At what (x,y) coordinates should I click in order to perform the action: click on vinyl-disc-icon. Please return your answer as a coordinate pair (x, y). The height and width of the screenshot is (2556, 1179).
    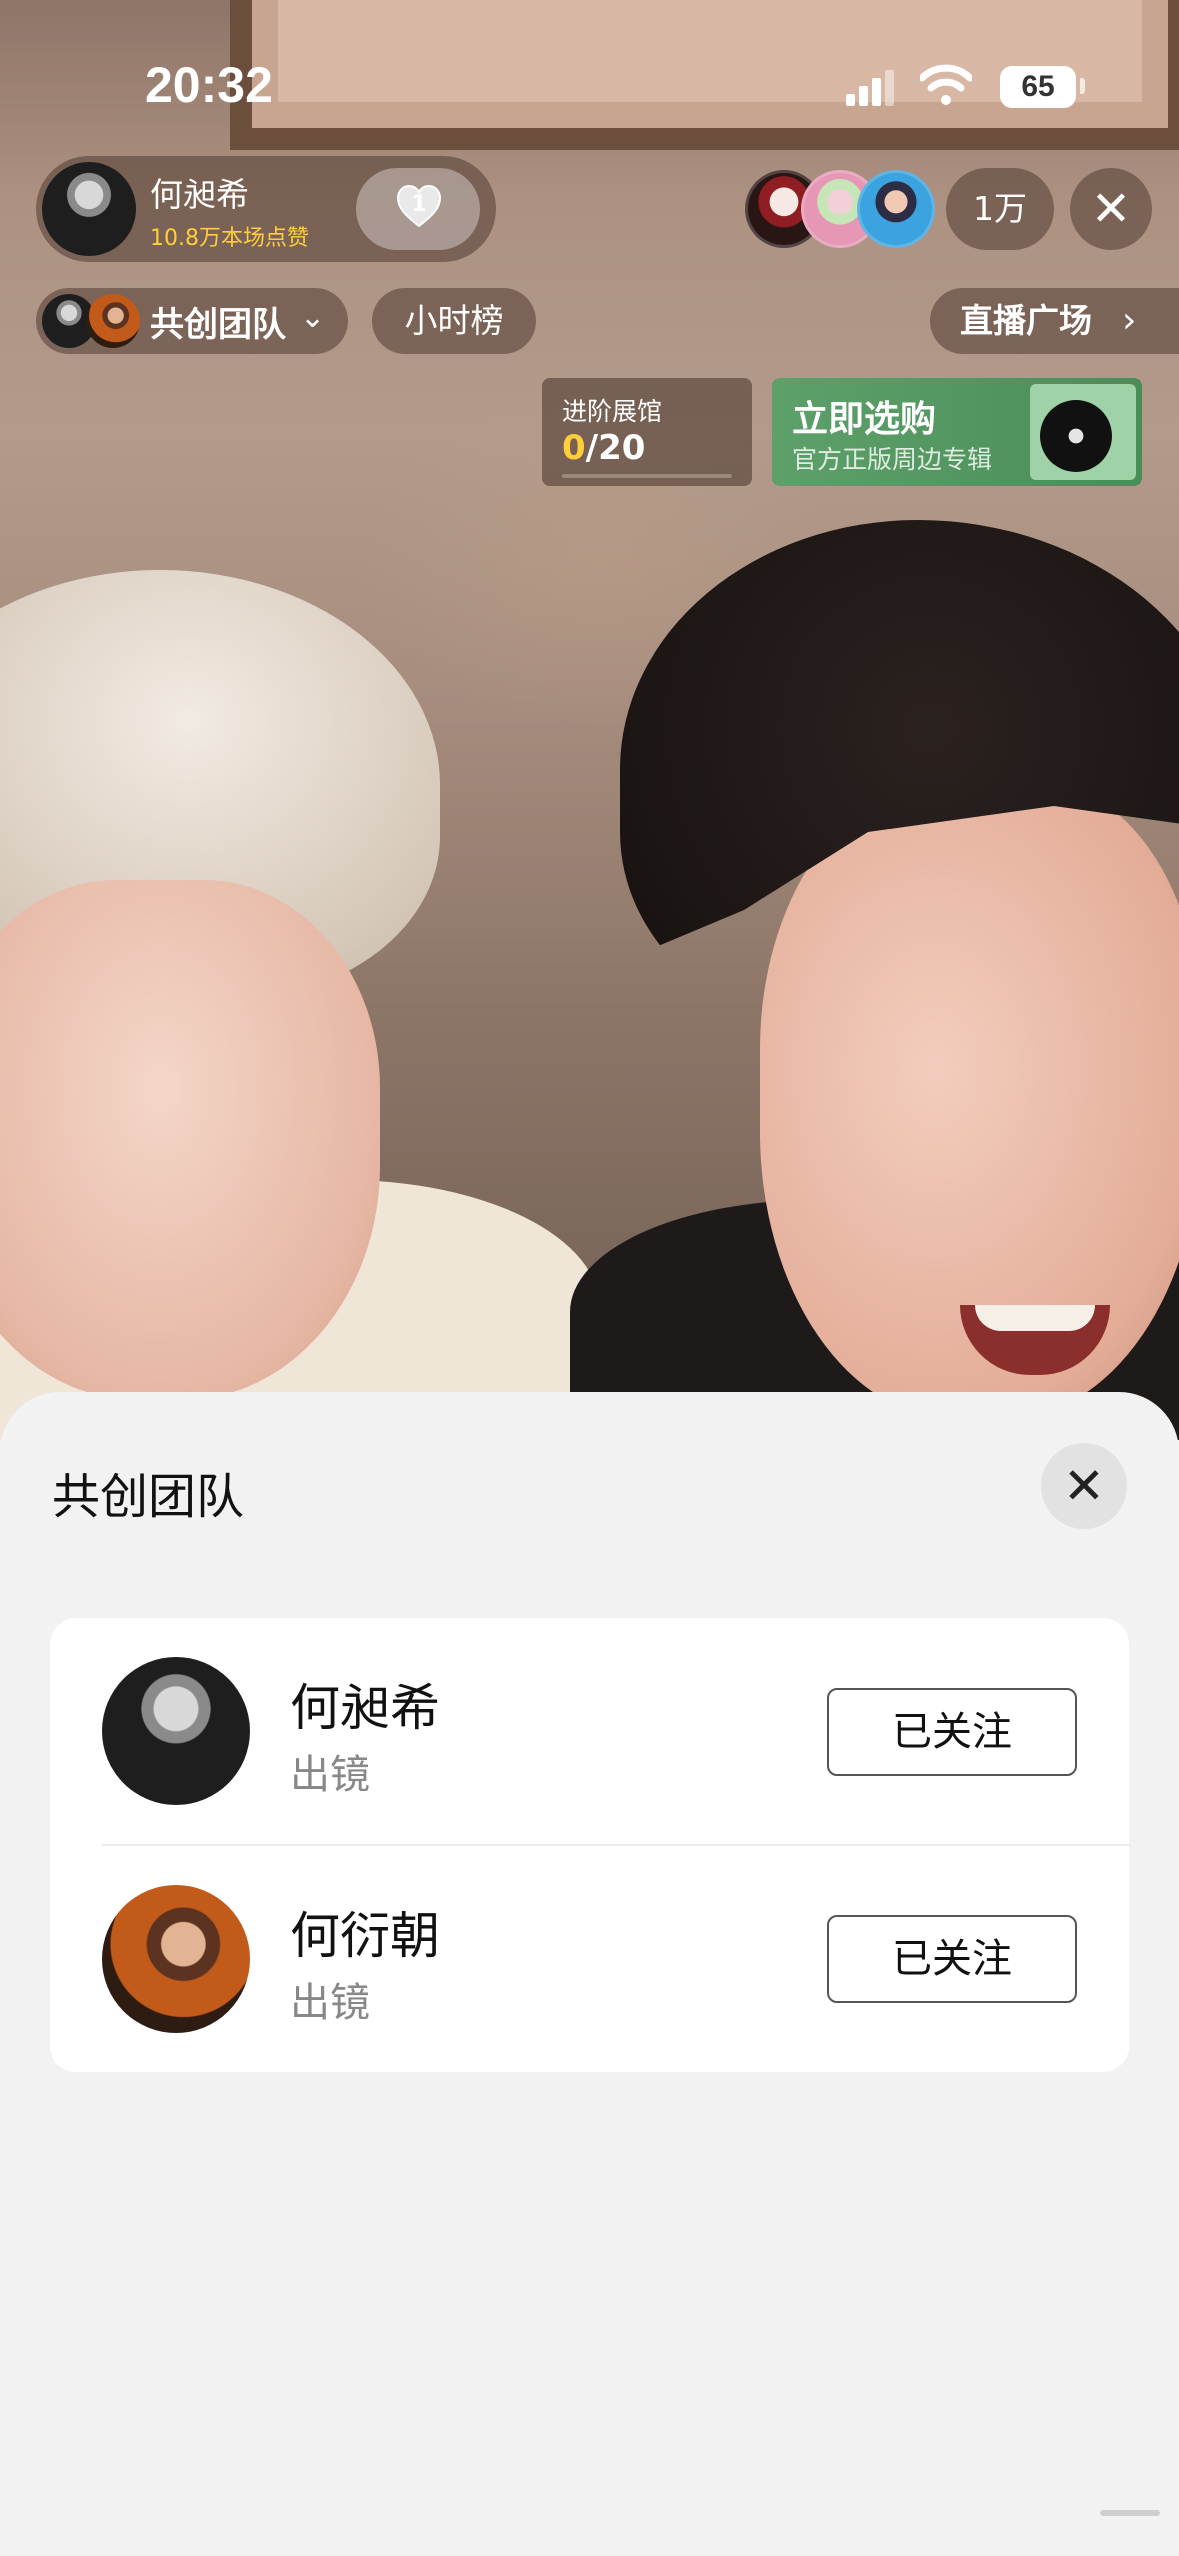
    Looking at the image, I should click on (1076, 436).